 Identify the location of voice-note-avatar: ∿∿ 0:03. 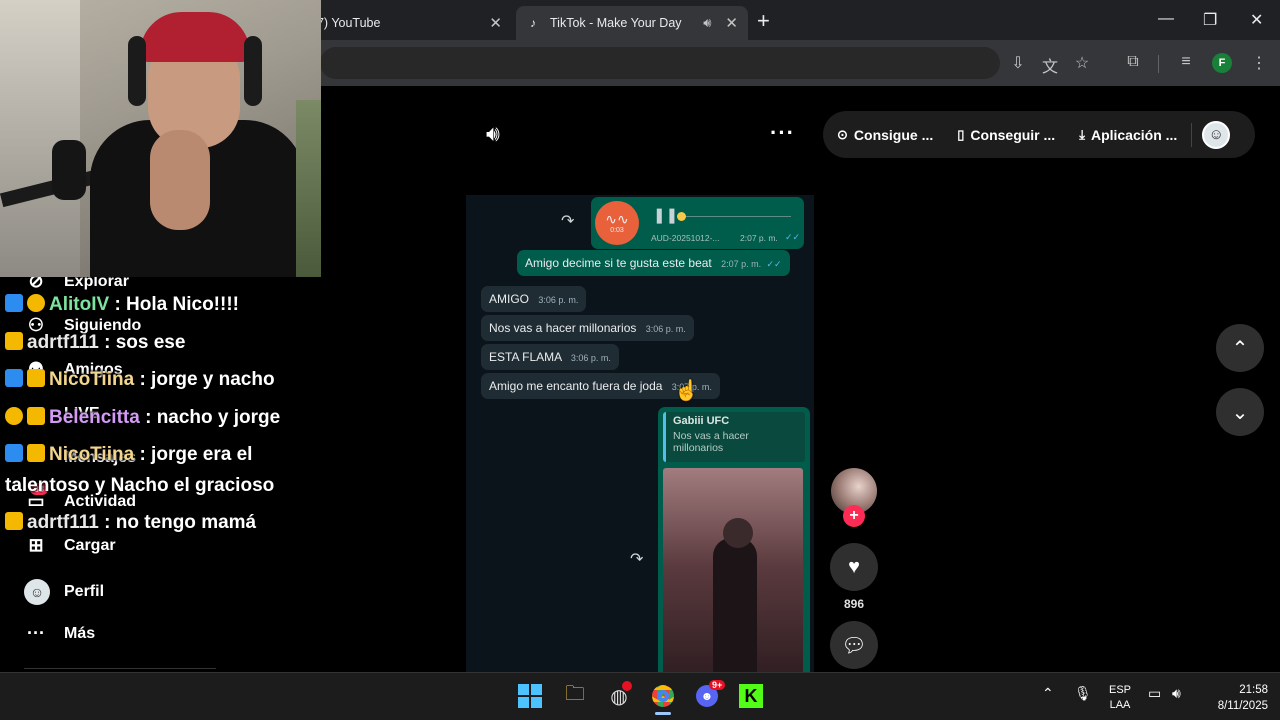
(617, 223).